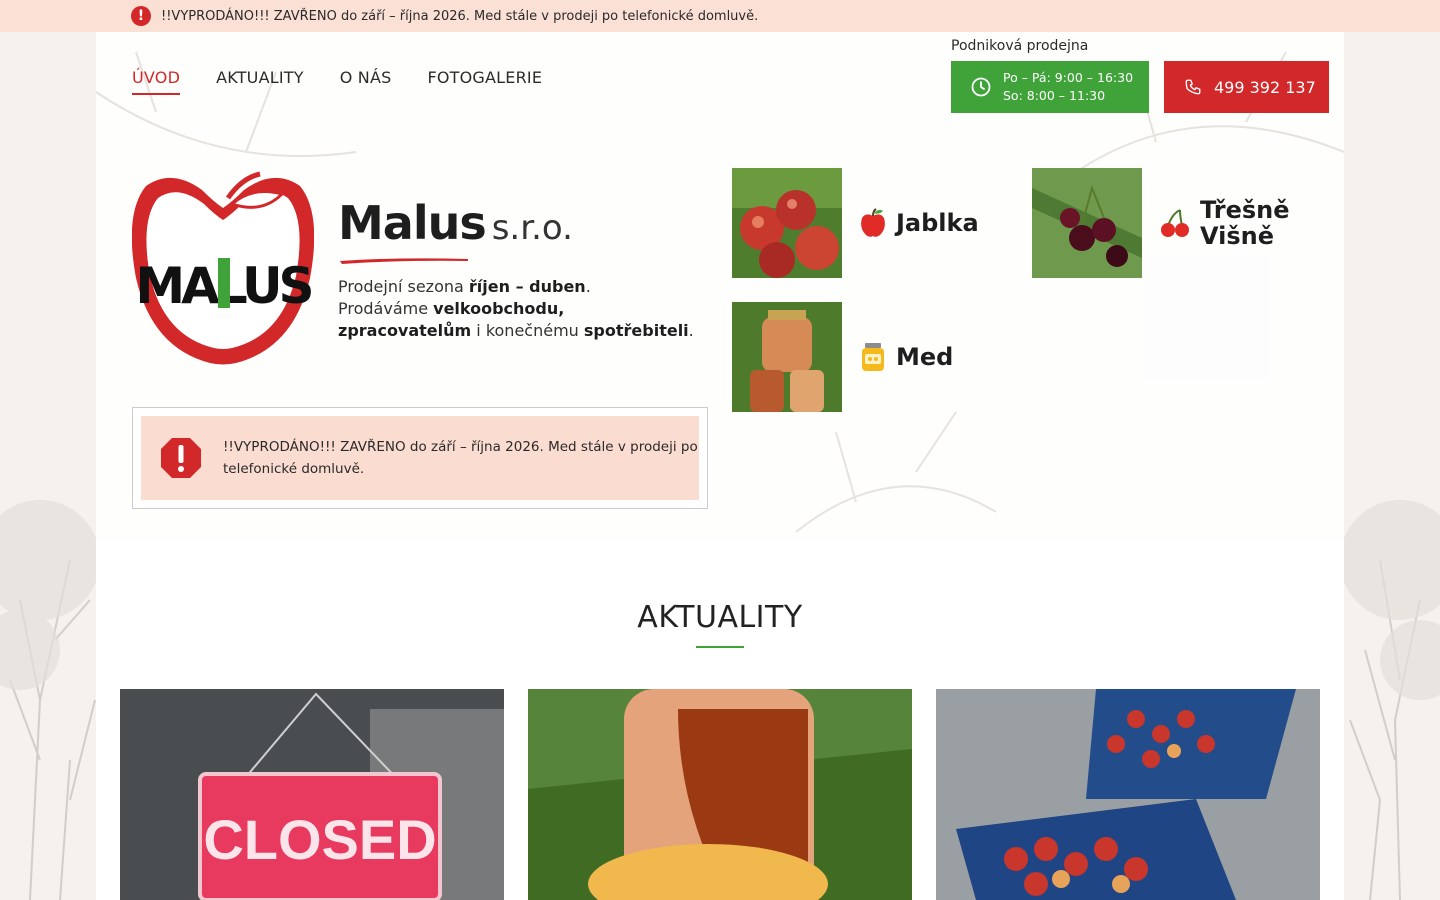 The width and height of the screenshot is (1440, 900). I want to click on apple-crates-photo, so click(1128, 794).